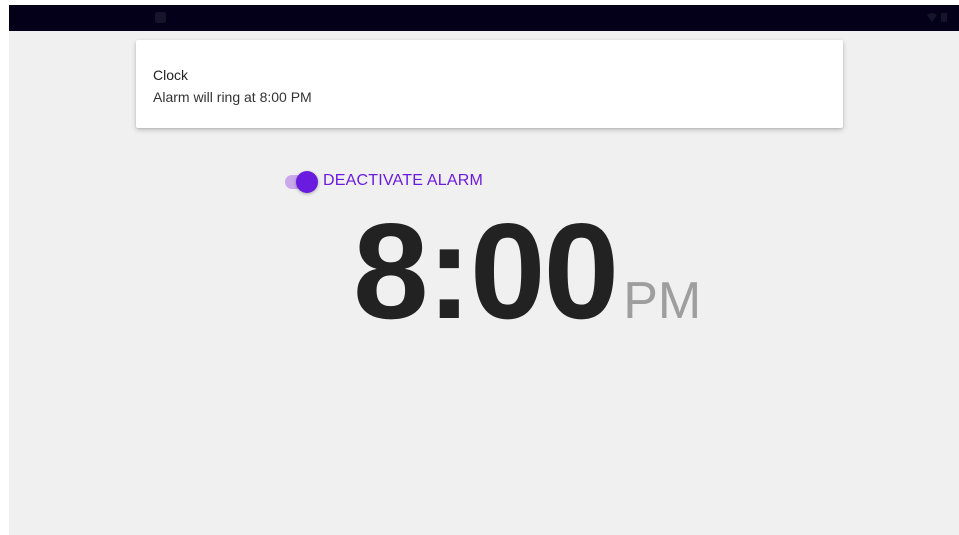 This screenshot has height=535, width=959. I want to click on deactivate-alarm-label: DEACTIVATE ALARM, so click(403, 181).